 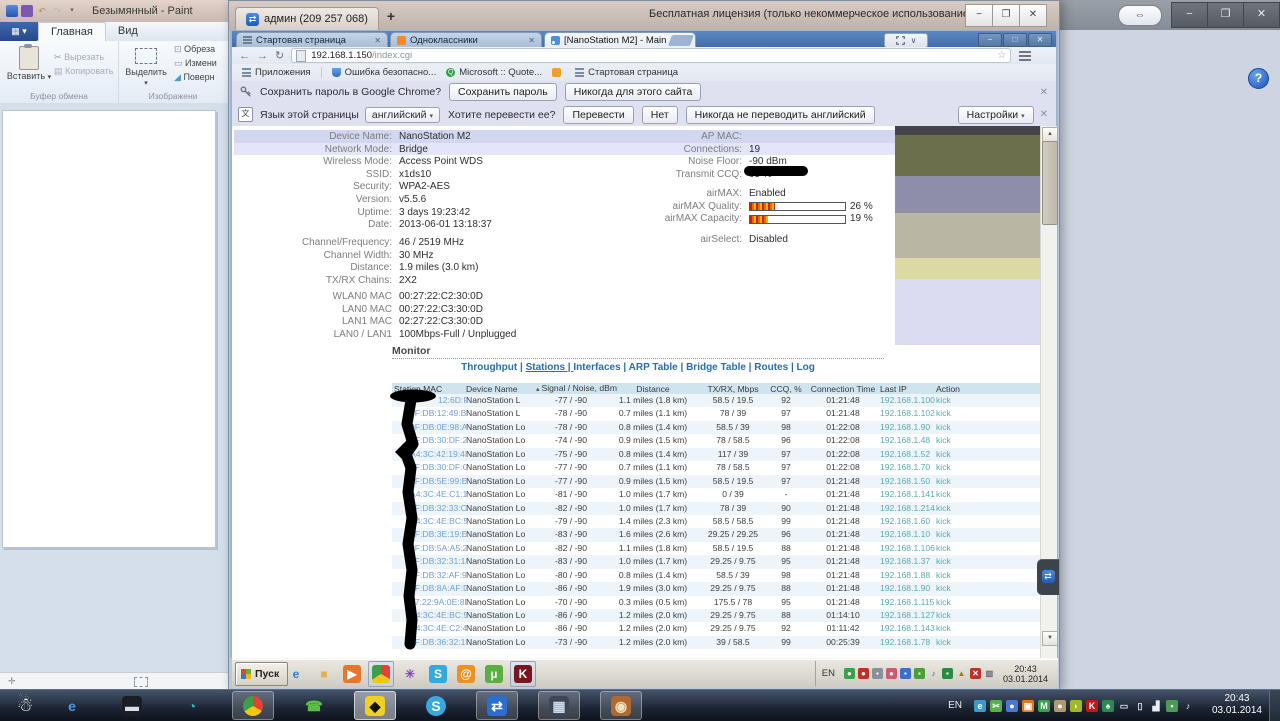 What do you see at coordinates (1140, 15) in the screenshot?
I see `host-resize-button: ⇔` at bounding box center [1140, 15].